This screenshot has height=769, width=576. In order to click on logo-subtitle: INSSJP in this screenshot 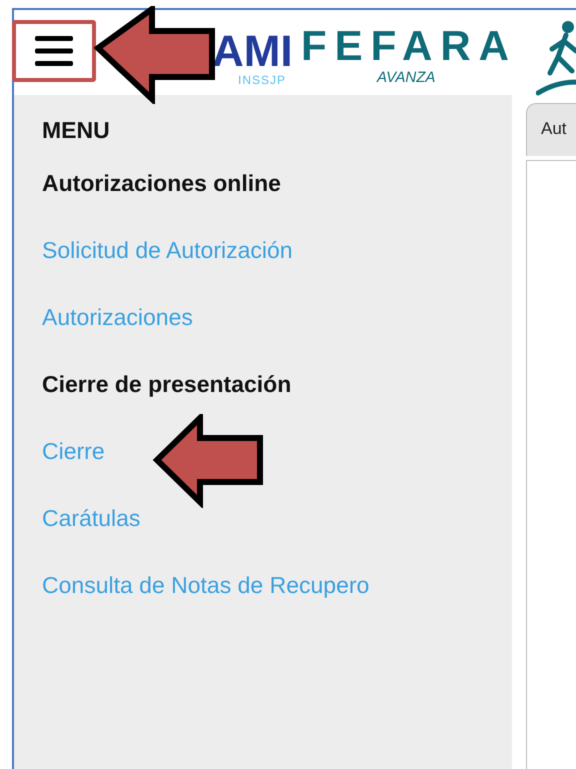, I will do `click(262, 80)`.